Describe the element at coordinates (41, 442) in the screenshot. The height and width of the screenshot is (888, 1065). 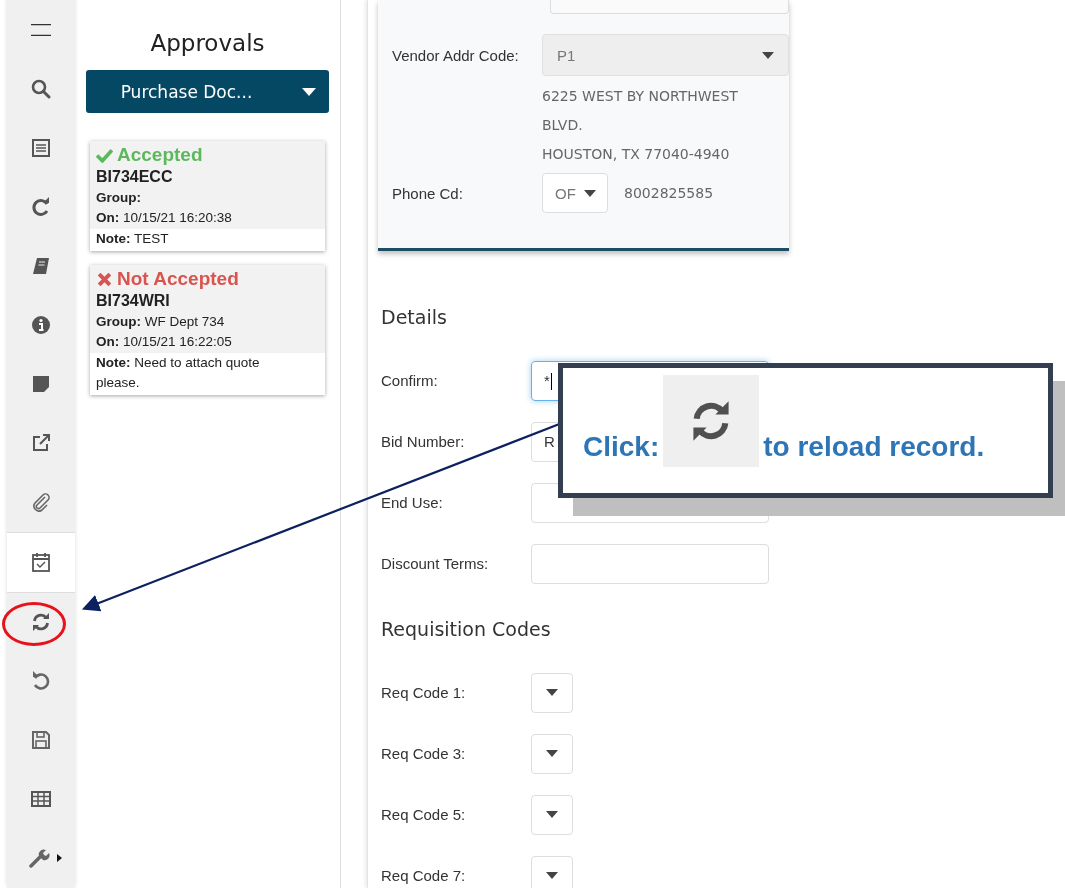
I see `external-link-icon` at that location.